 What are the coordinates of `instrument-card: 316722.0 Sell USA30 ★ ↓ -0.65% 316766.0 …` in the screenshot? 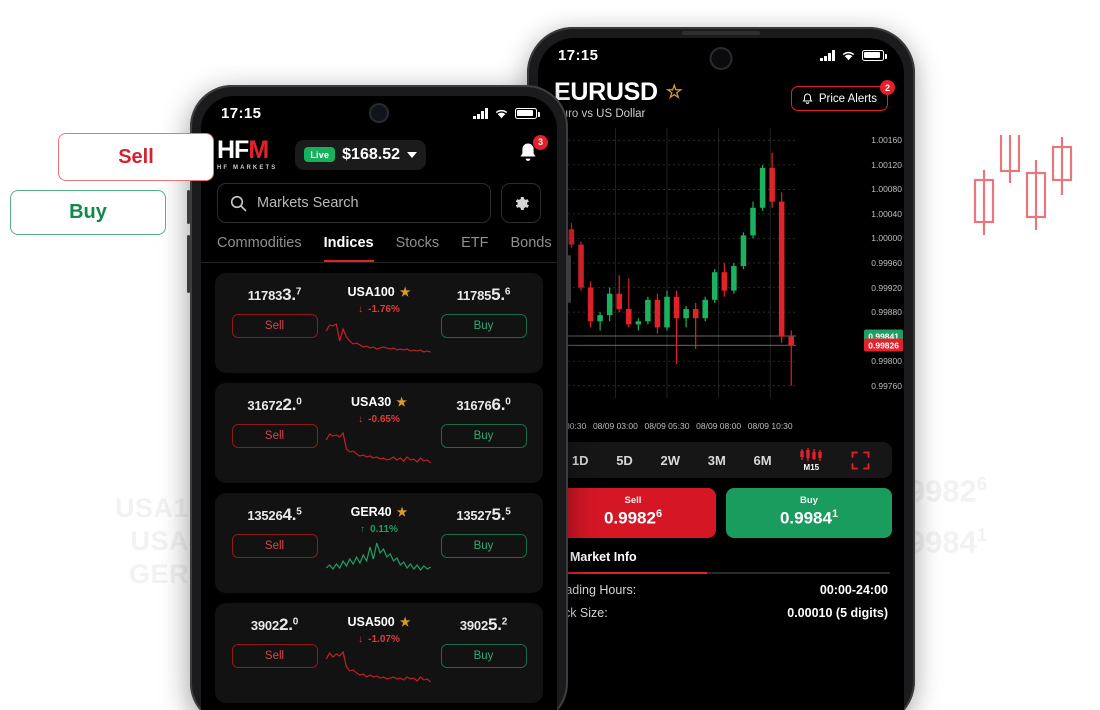 It's located at (379, 433).